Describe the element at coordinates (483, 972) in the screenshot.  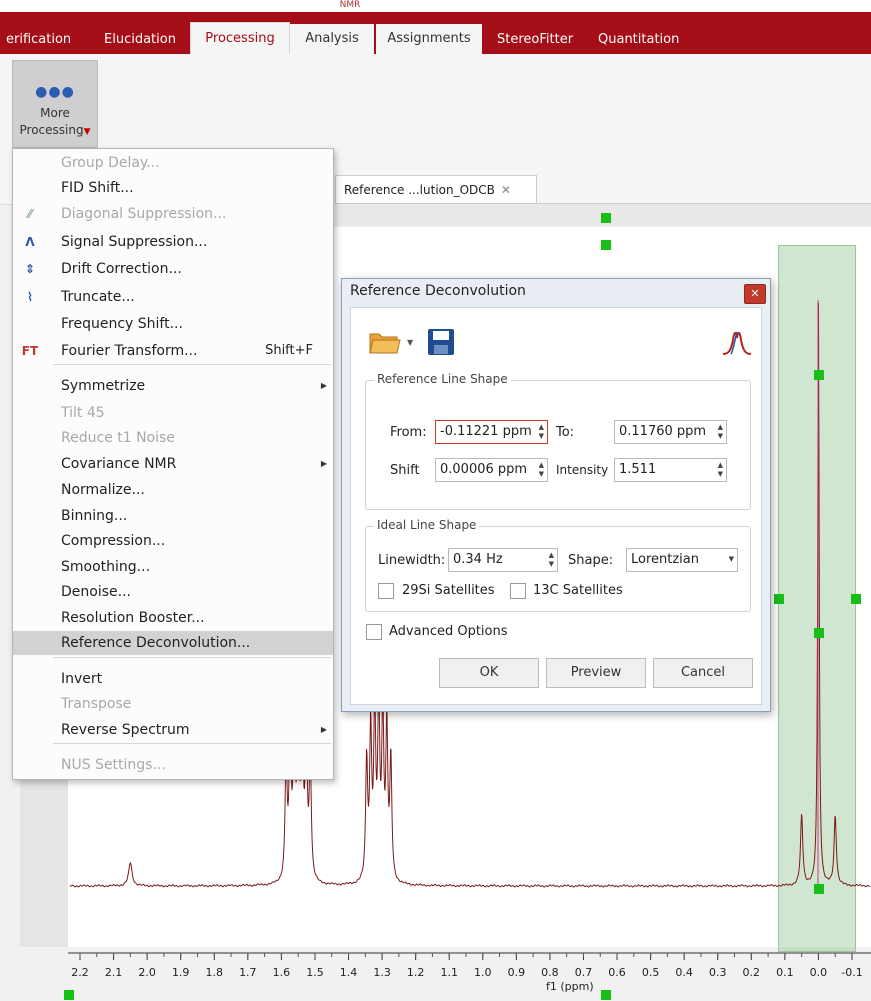
I see `x-tick-label: 1.0` at that location.